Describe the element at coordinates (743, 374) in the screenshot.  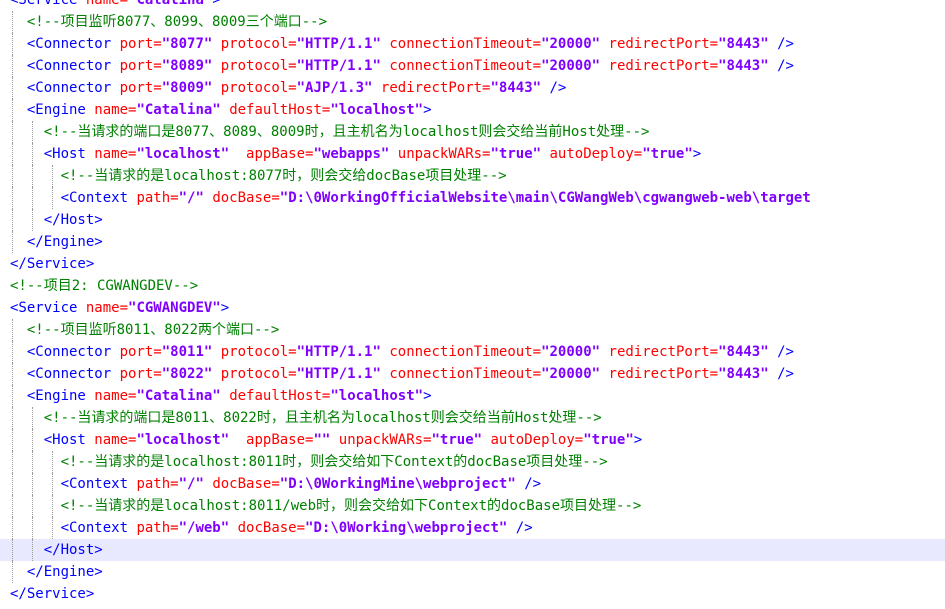
I see `val-token: "8443"` at that location.